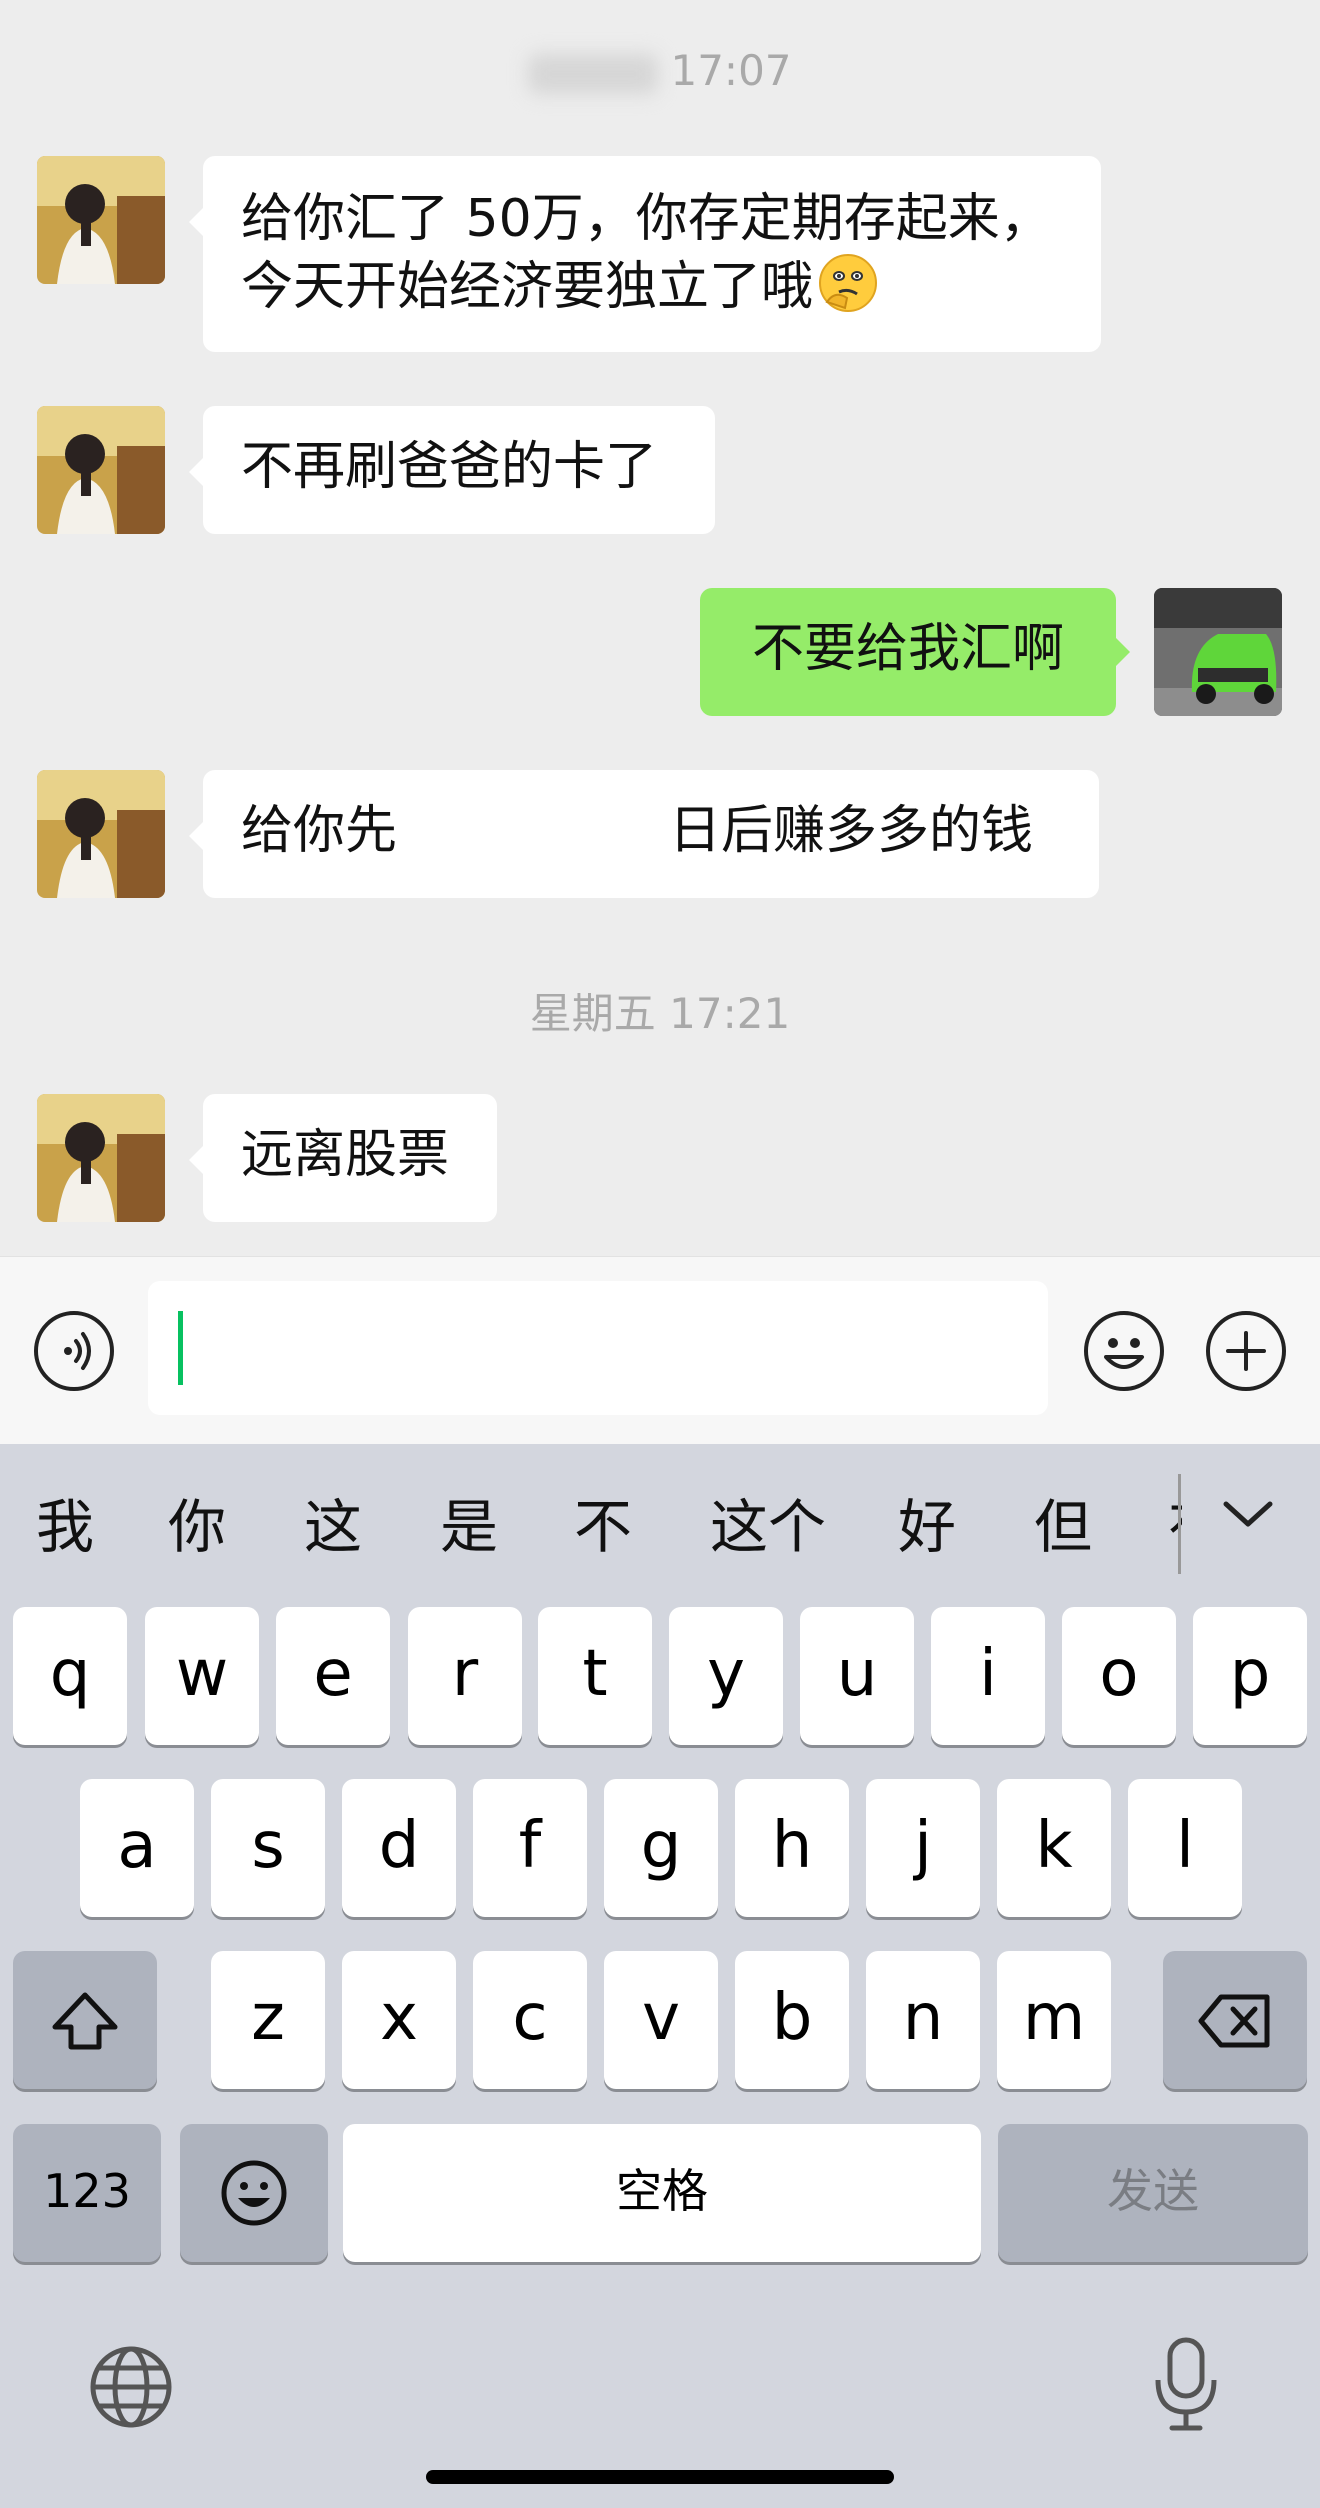 This screenshot has height=2508, width=1320. I want to click on key-q: q, so click(70, 1676).